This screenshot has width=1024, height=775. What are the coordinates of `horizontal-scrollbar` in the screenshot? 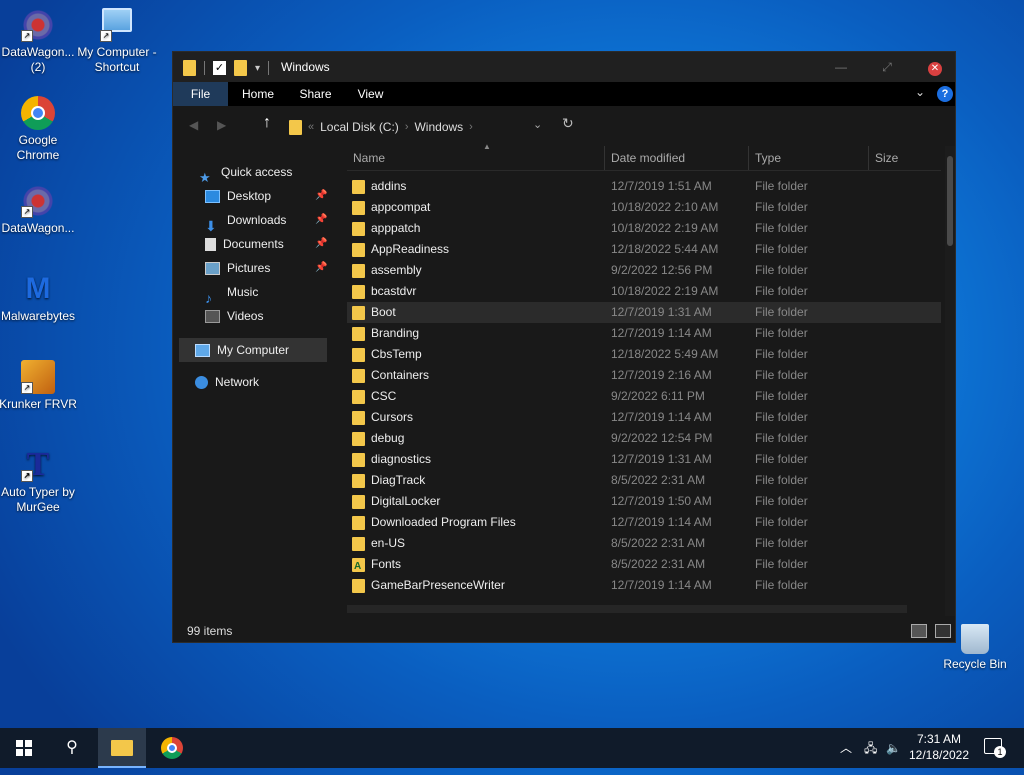 It's located at (627, 609).